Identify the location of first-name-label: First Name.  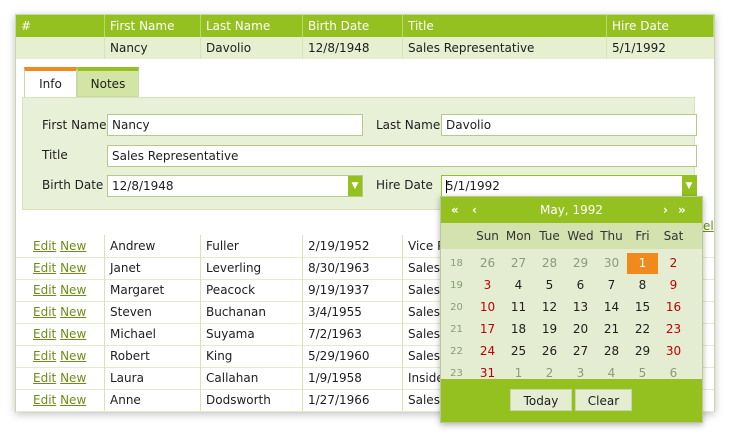
(74, 125).